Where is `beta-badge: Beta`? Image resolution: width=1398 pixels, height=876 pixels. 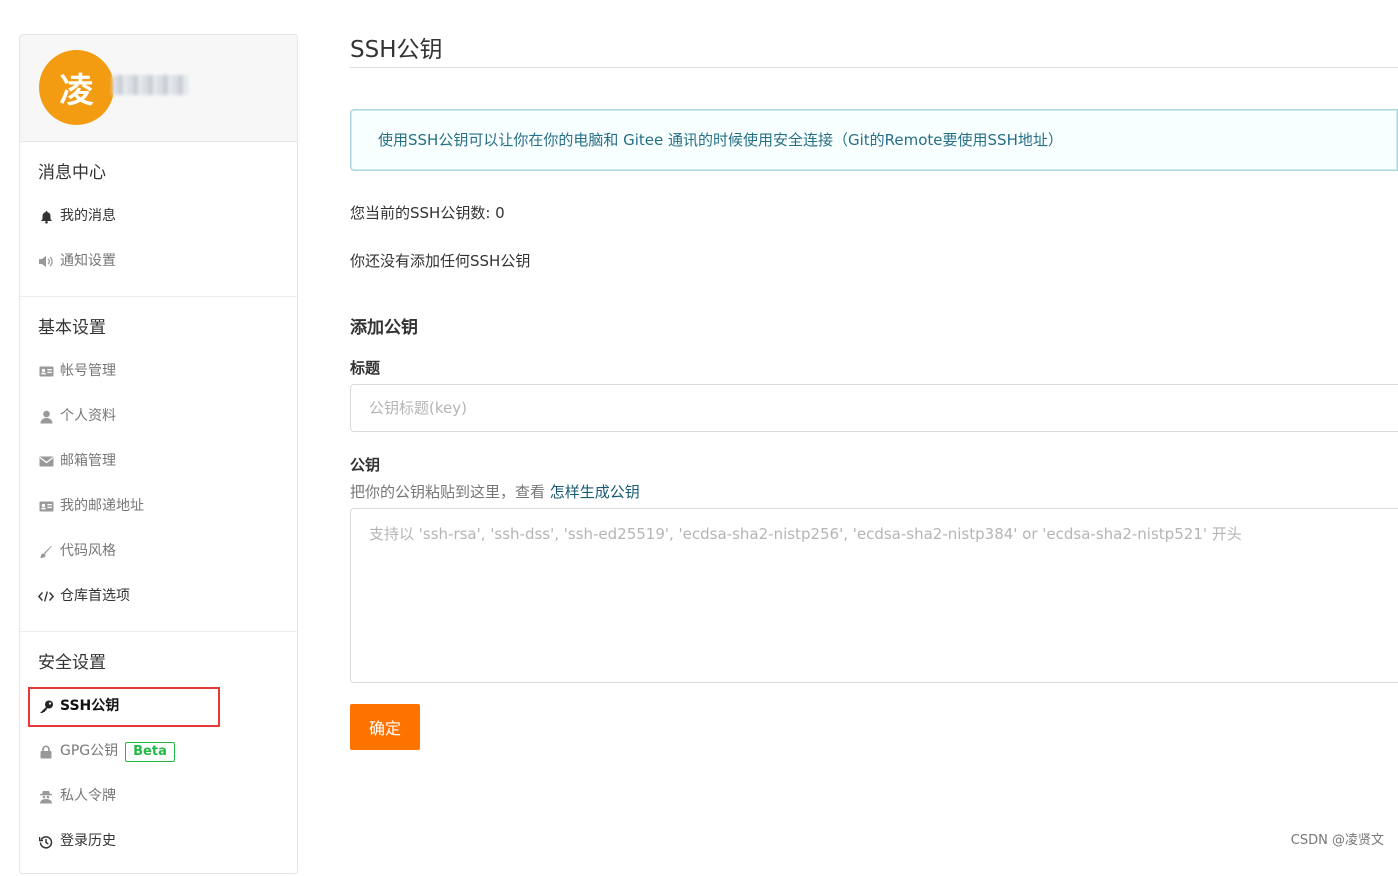 beta-badge: Beta is located at coordinates (150, 751).